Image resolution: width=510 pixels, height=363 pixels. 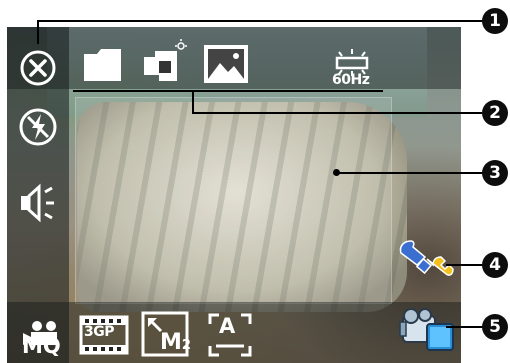 I want to click on callout-5: 5, so click(x=495, y=327).